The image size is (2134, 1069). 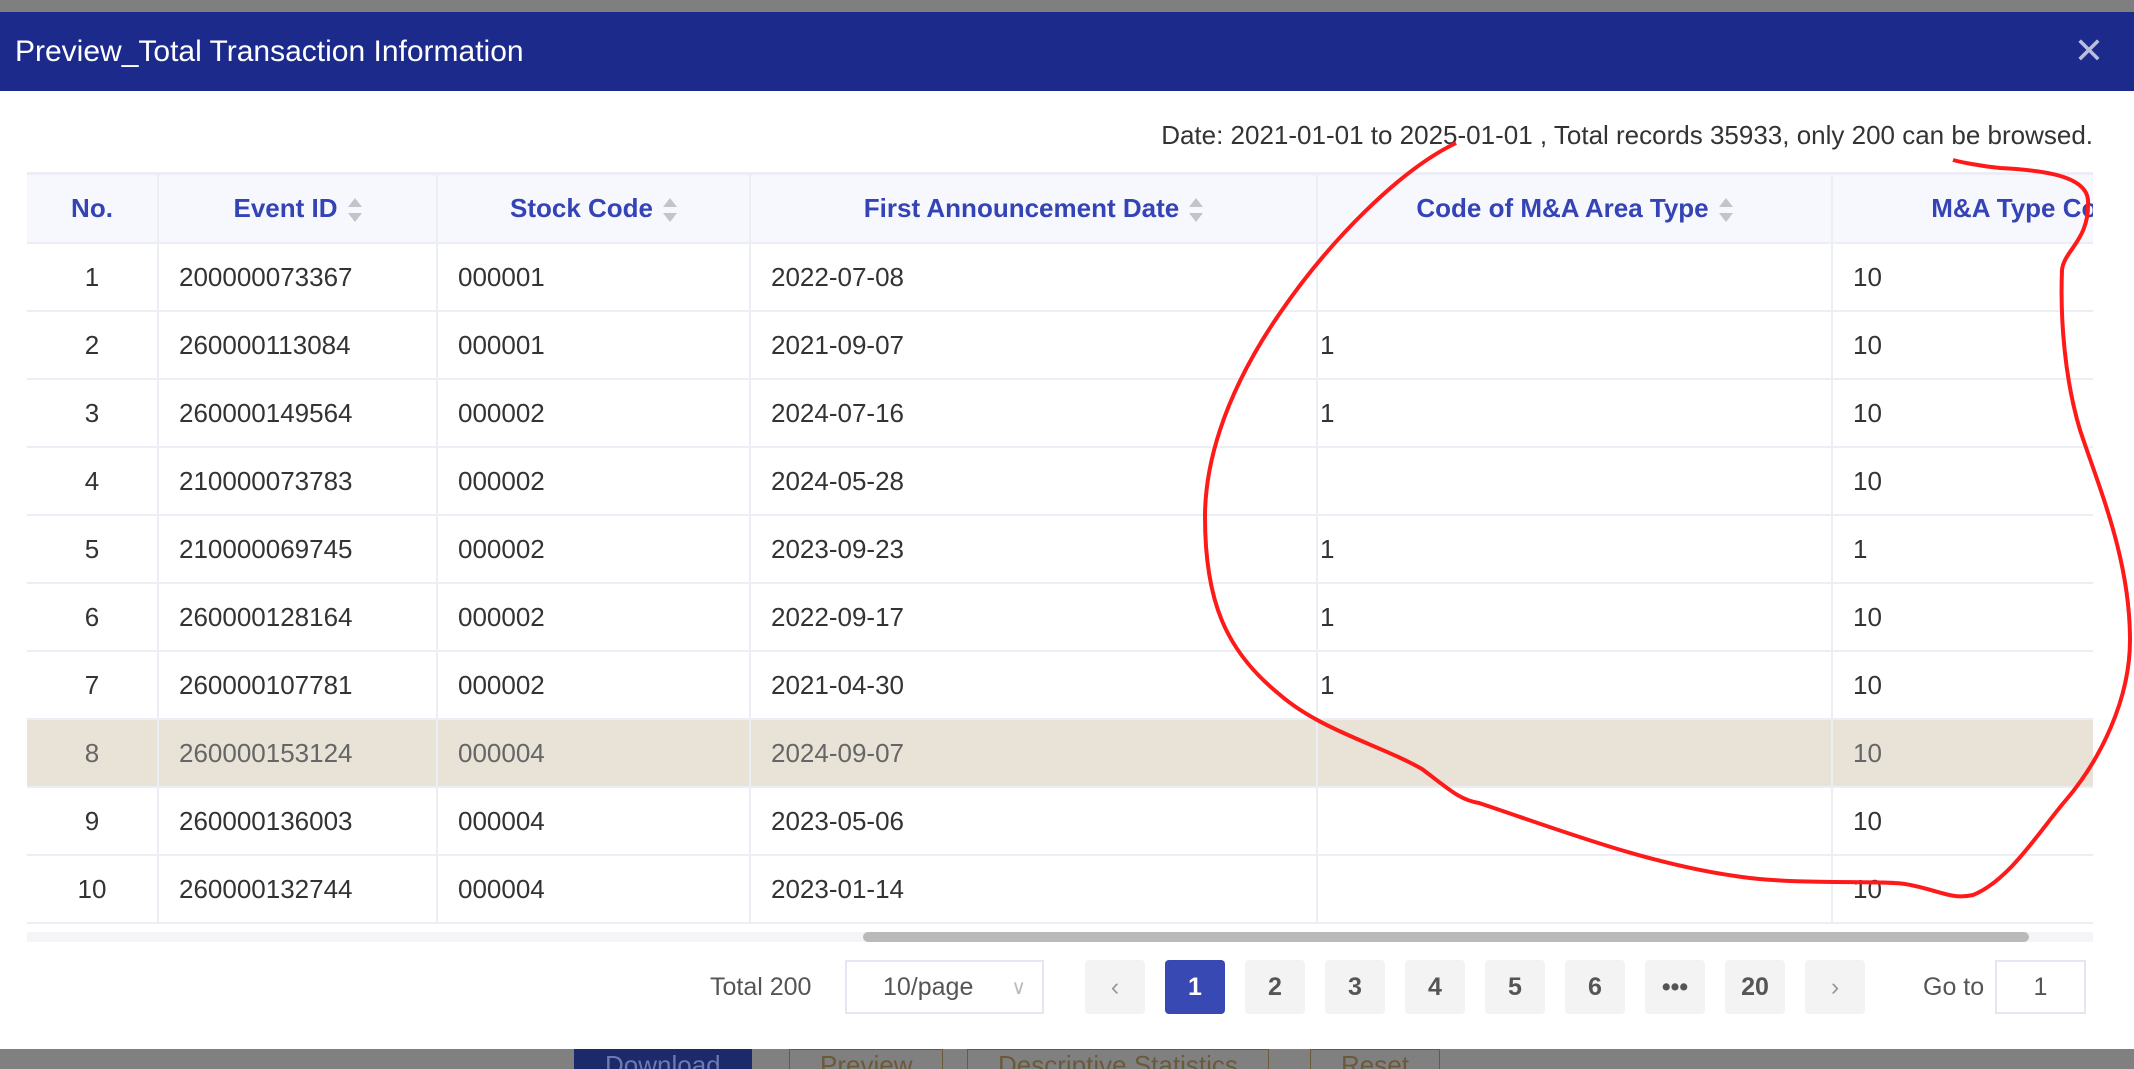 I want to click on reset-button: Reset, so click(x=1375, y=1059).